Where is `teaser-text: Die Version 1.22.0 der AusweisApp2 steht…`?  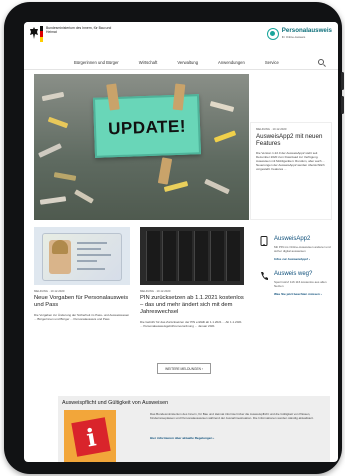
teaser-text: Die Version 1.22.0 der AusweisApp2 steht… is located at coordinates (290, 161).